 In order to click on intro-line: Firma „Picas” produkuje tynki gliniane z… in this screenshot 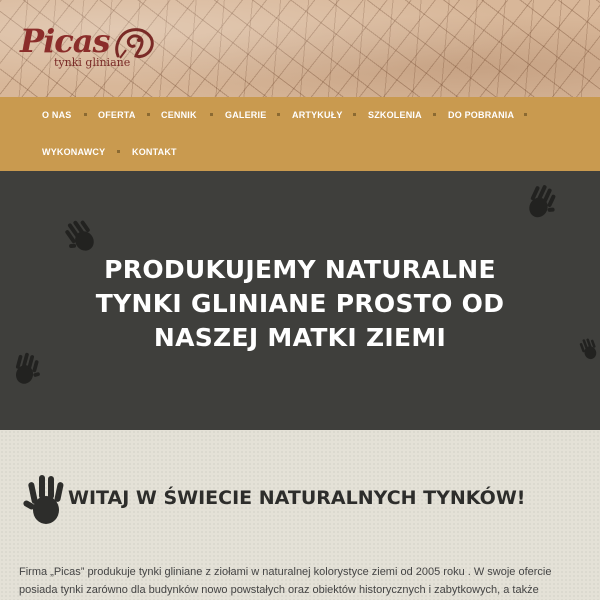, I will do `click(285, 572)`.